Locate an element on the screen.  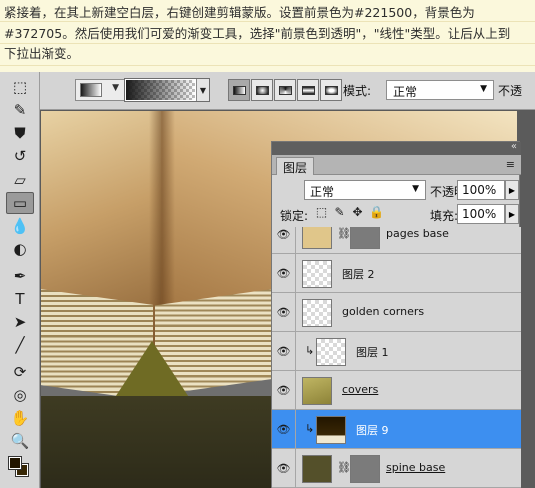
lock-pixels-icon: ✎ is located at coordinates (339, 212).